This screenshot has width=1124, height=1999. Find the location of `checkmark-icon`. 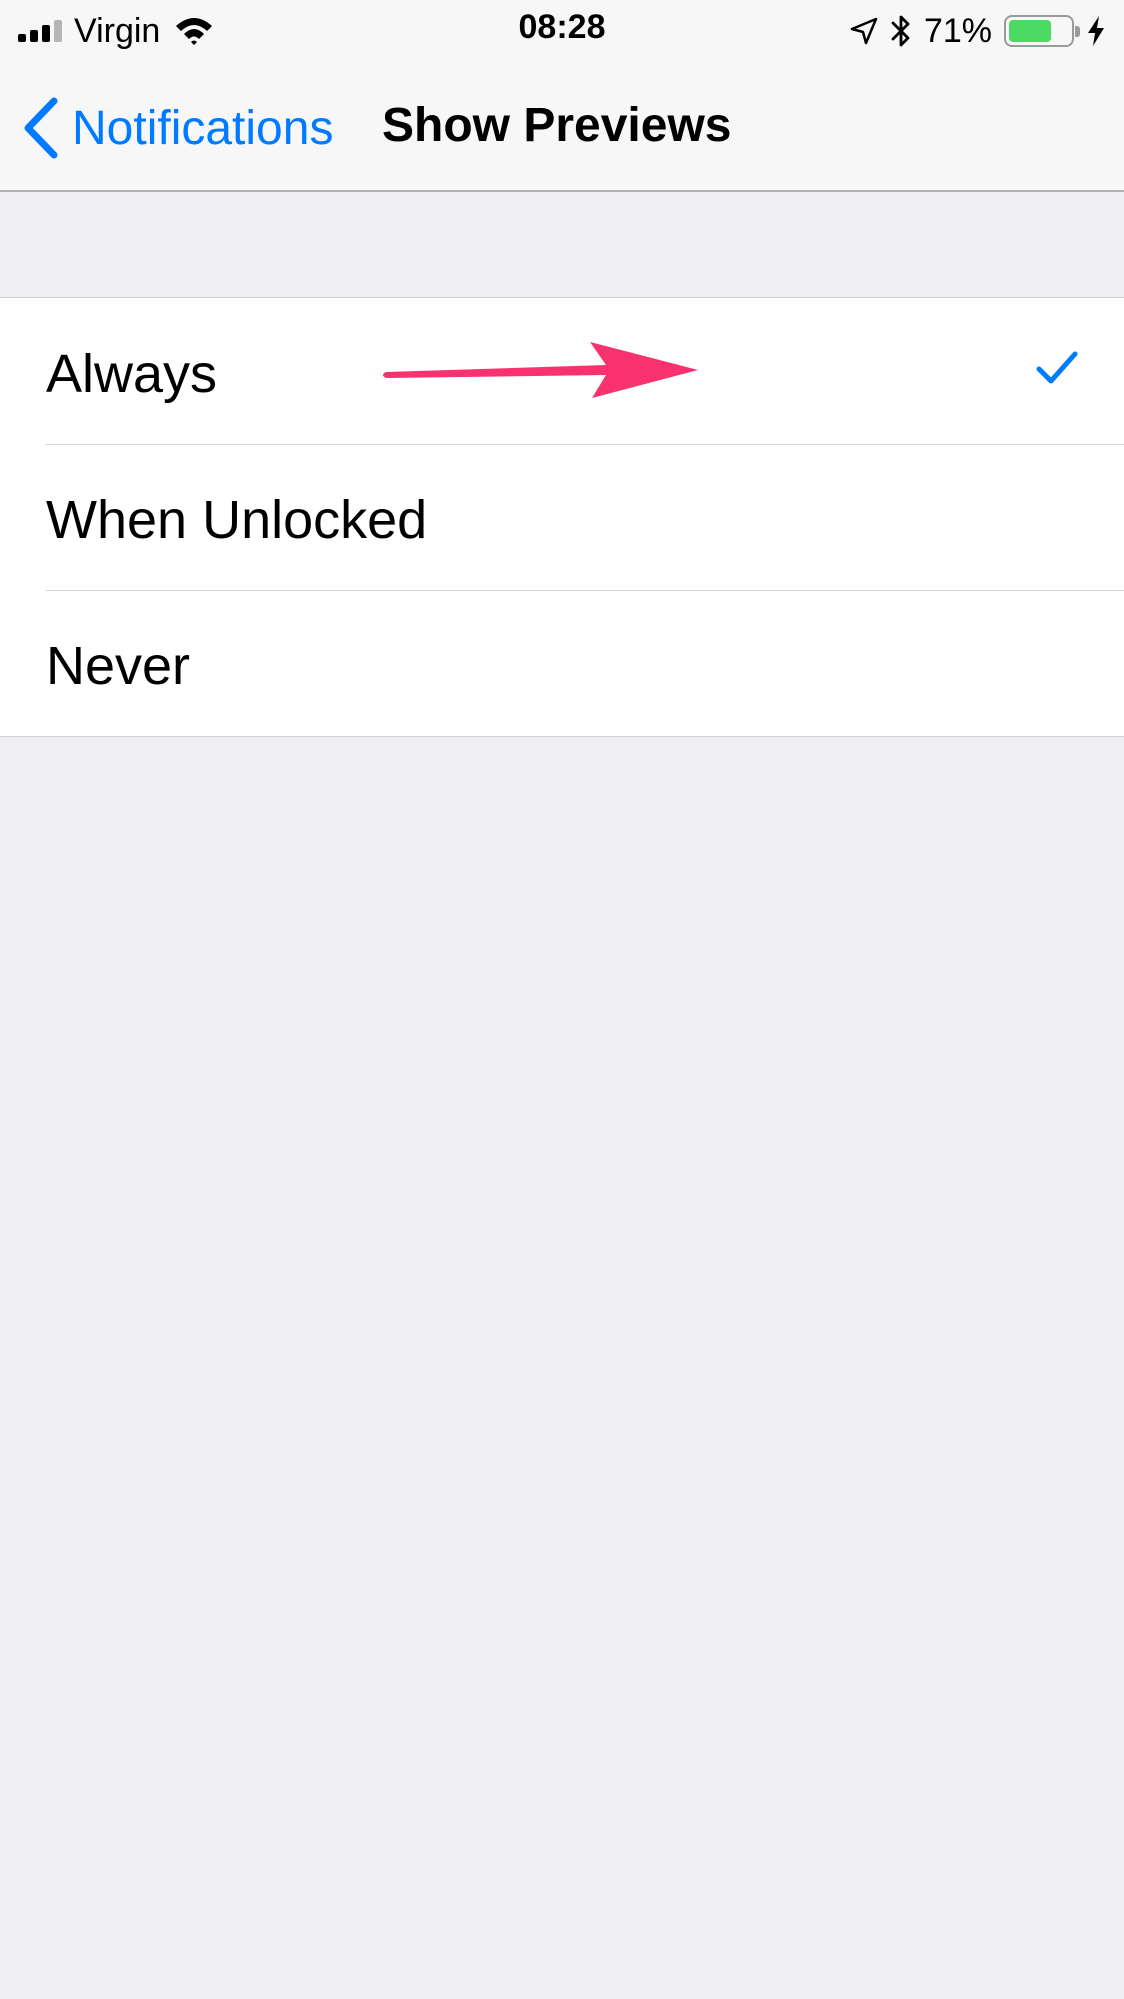

checkmark-icon is located at coordinates (1057, 367).